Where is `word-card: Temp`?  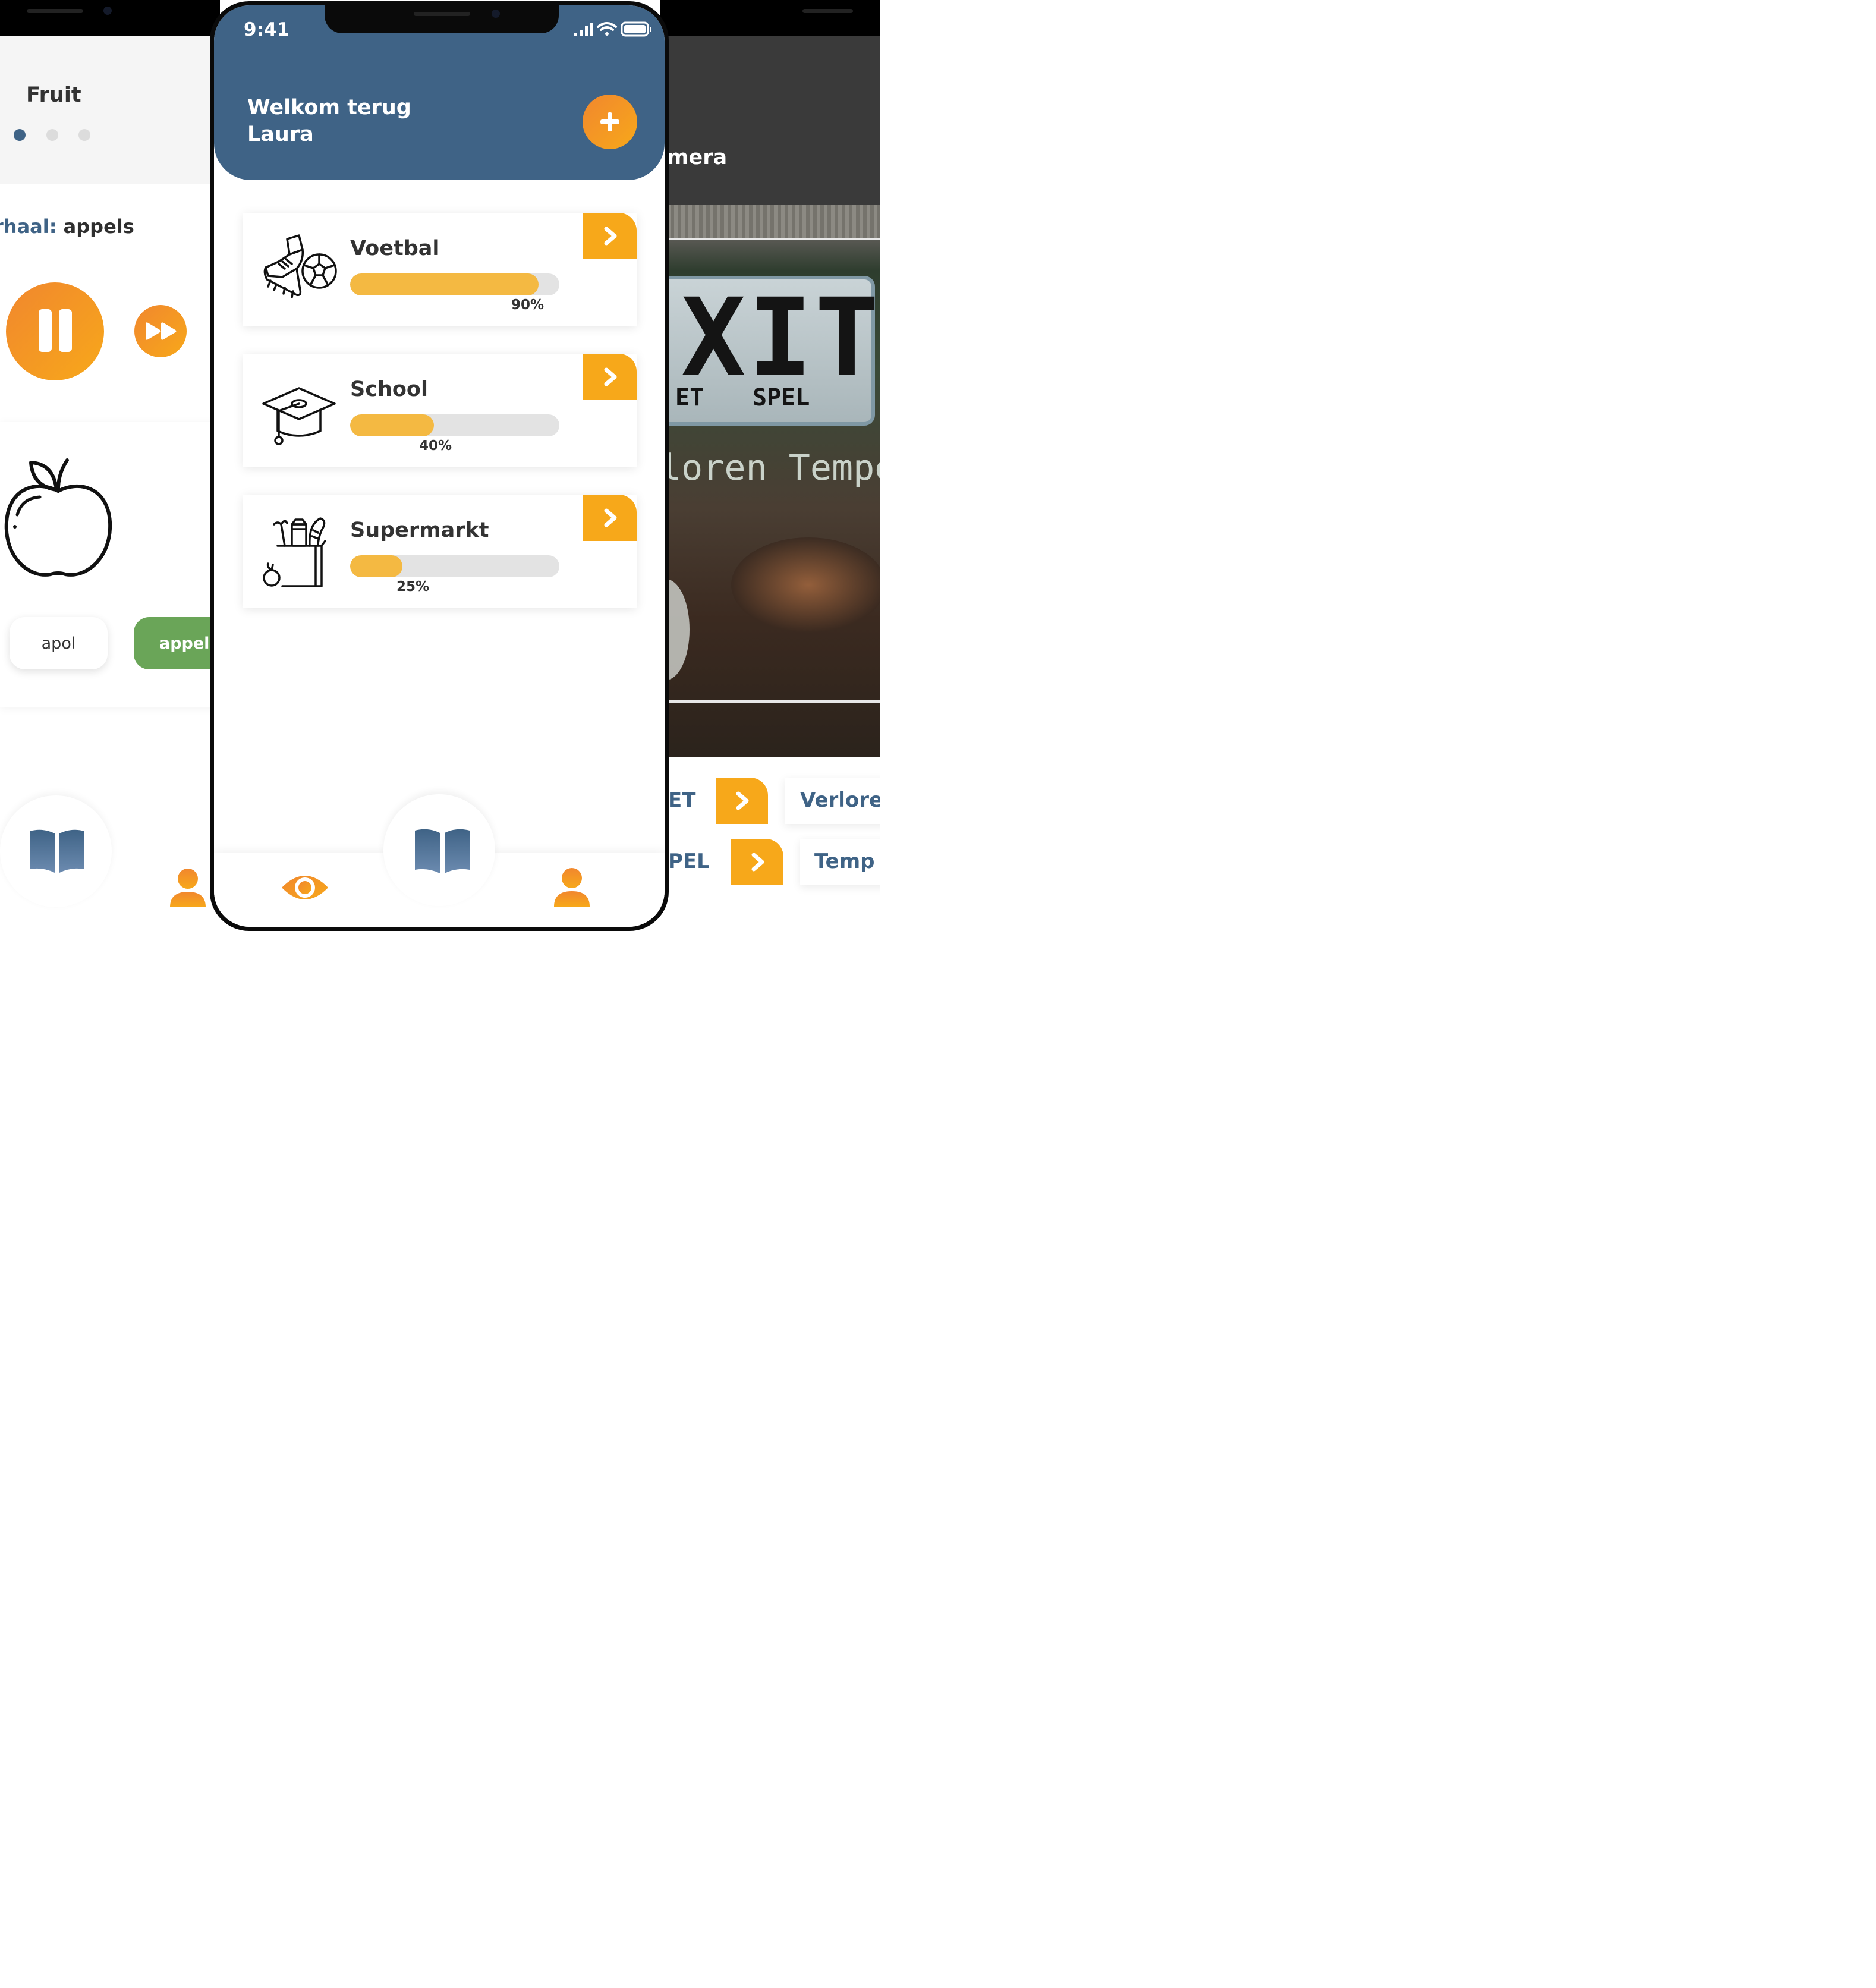
word-card: Temp is located at coordinates (840, 862).